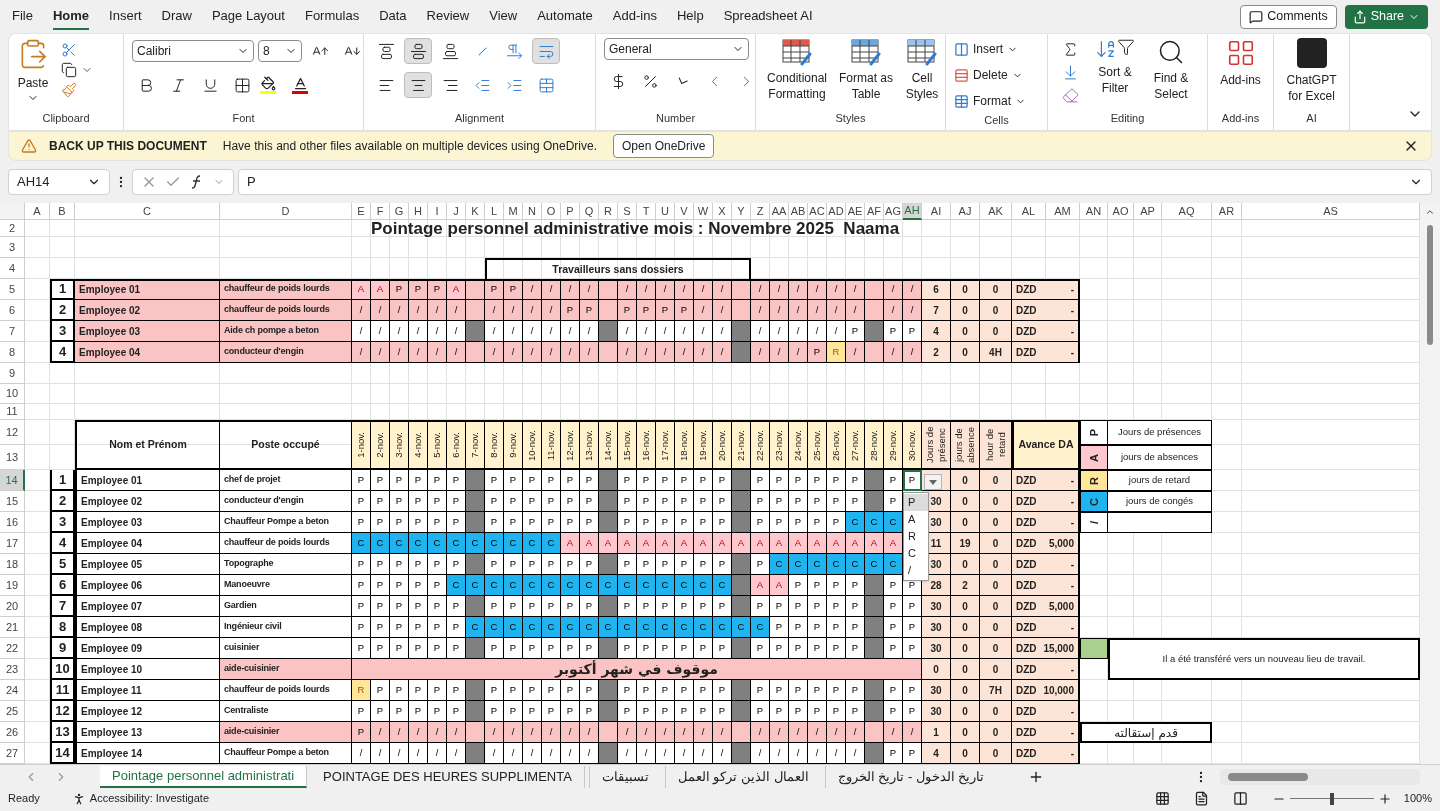 Image resolution: width=1440 pixels, height=811 pixels. What do you see at coordinates (71, 16) in the screenshot?
I see `menu-tab: Home` at bounding box center [71, 16].